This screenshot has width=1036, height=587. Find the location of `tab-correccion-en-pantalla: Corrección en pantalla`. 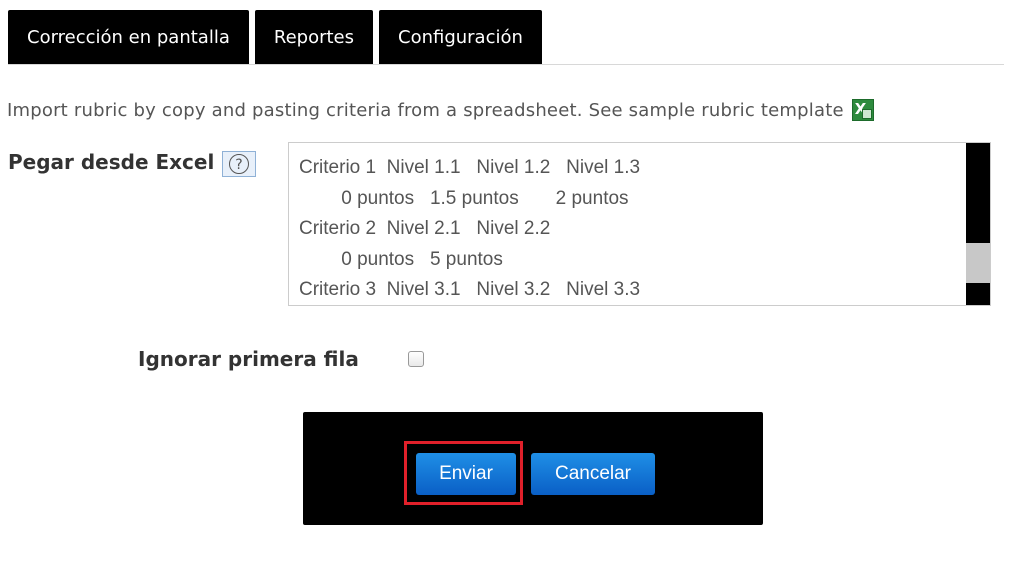

tab-correccion-en-pantalla: Corrección en pantalla is located at coordinates (128, 37).